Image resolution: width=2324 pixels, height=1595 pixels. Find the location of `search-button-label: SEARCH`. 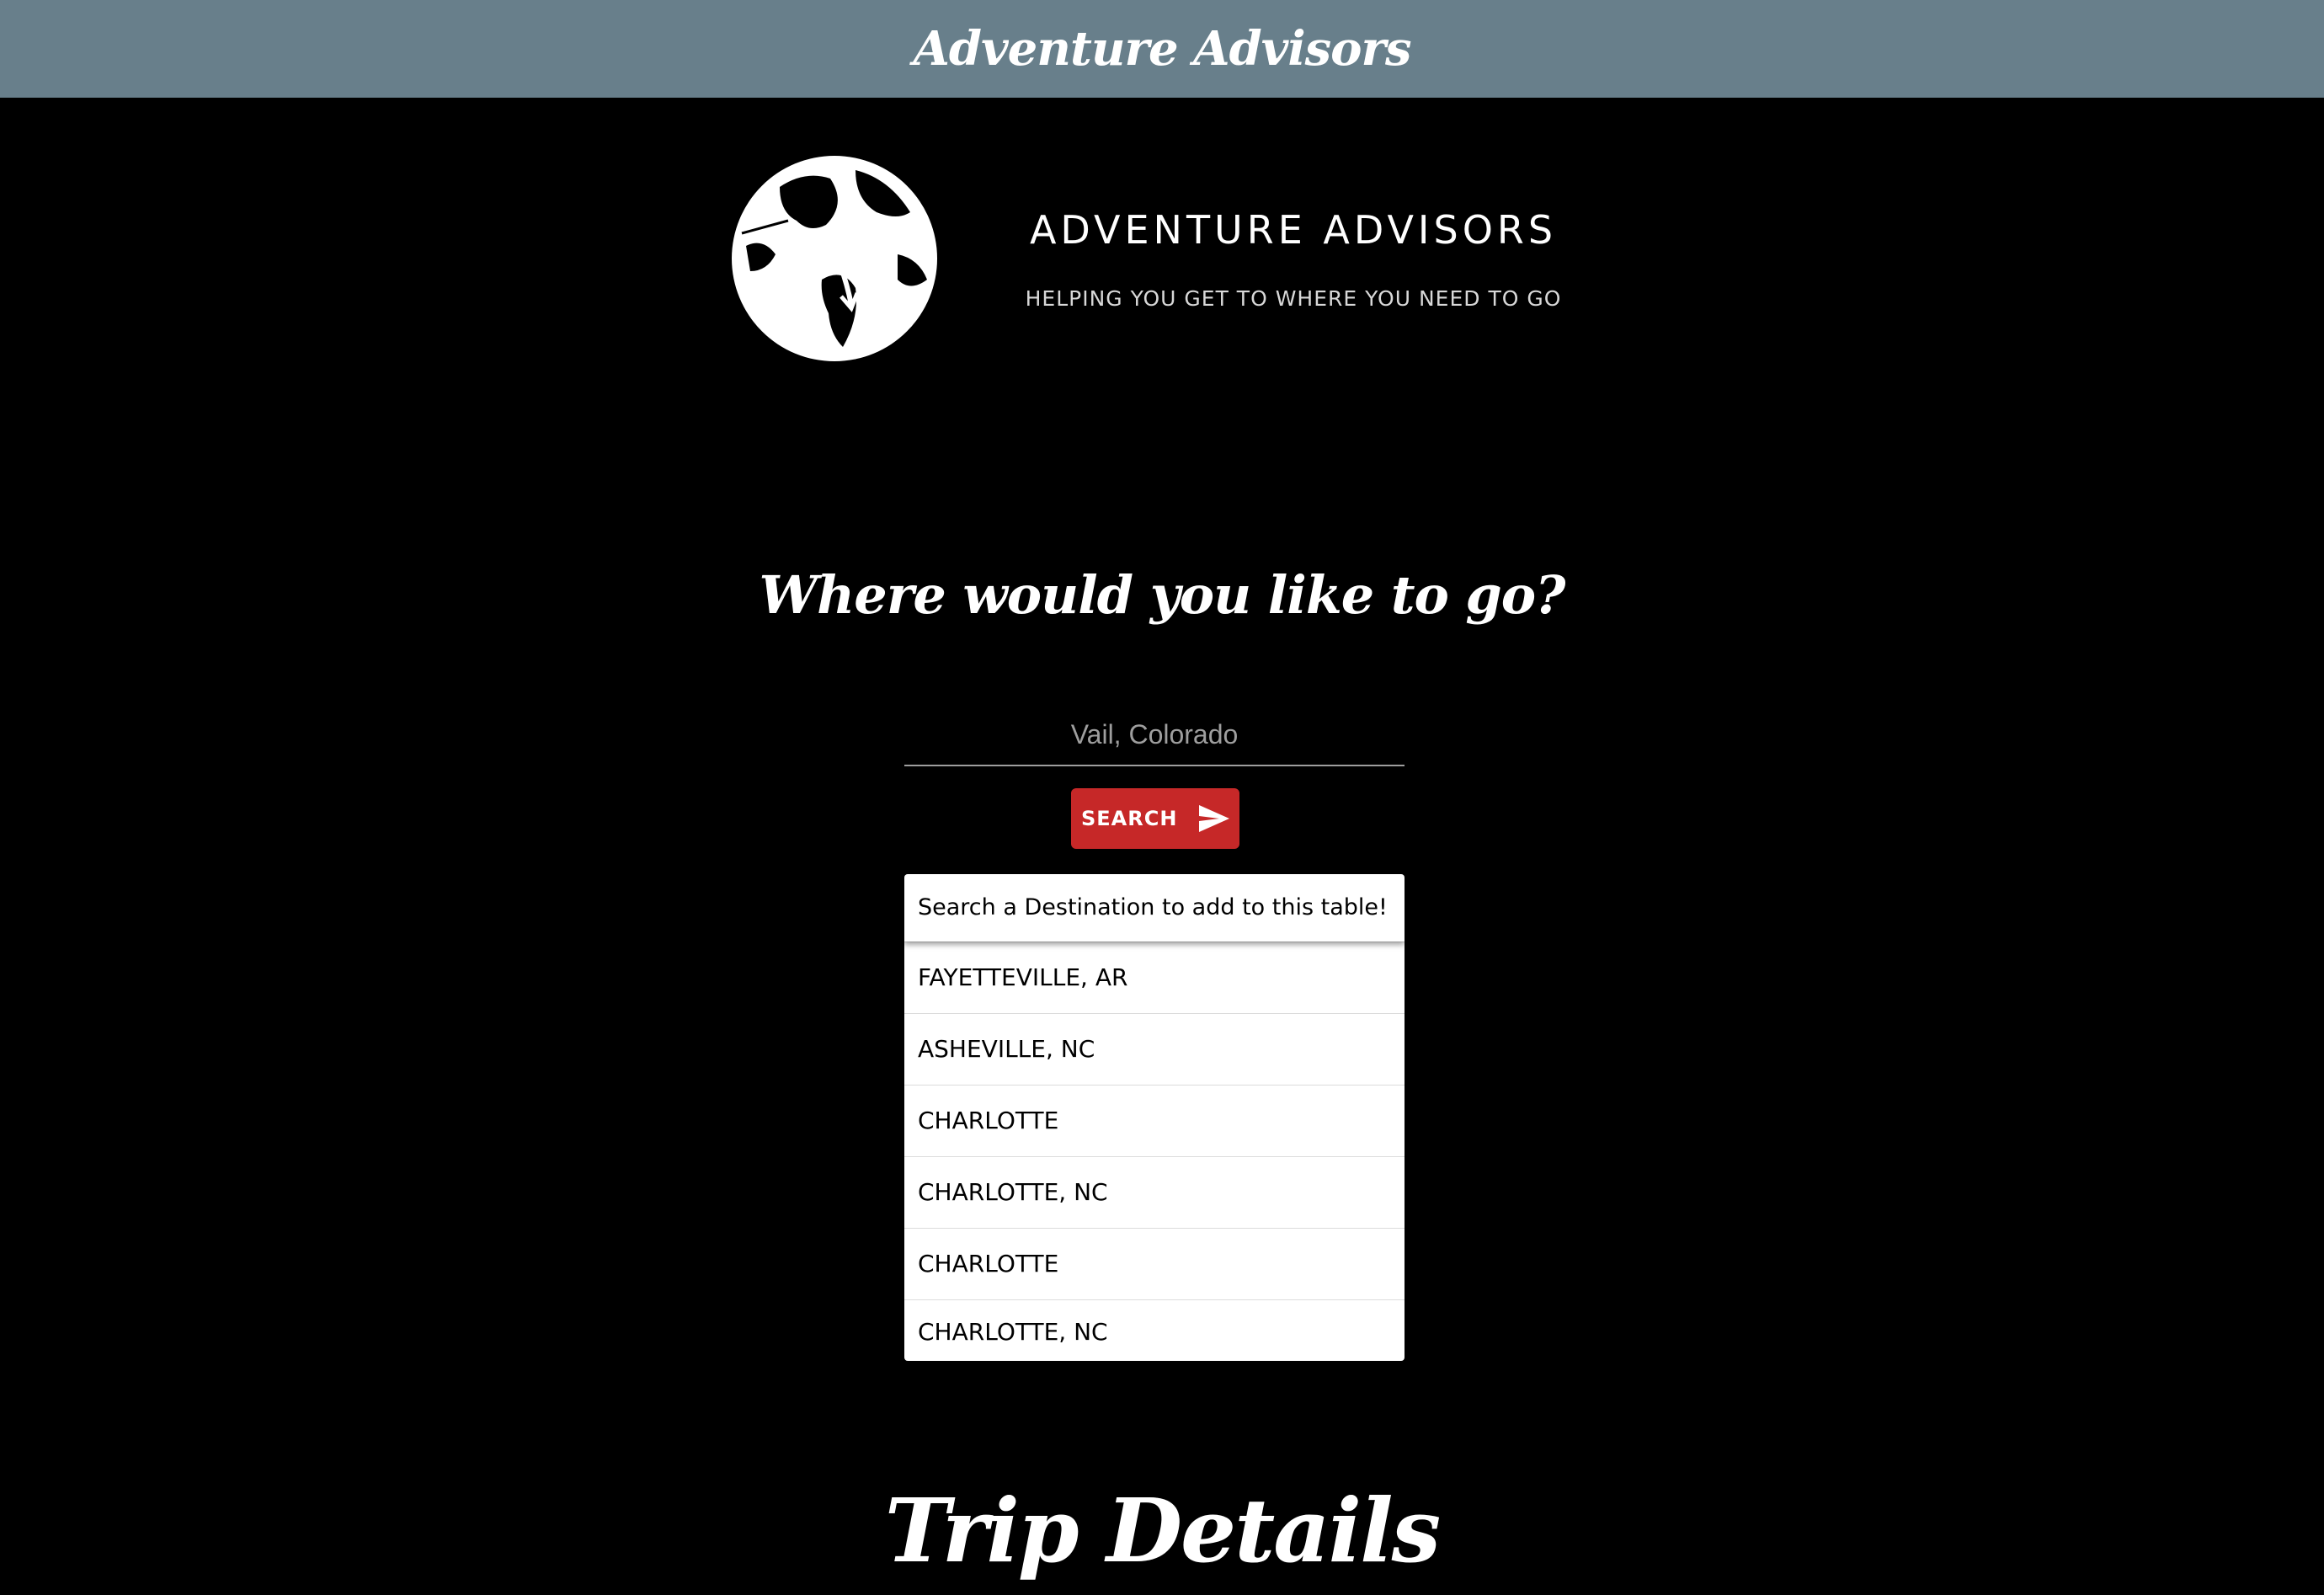

search-button-label: SEARCH is located at coordinates (1129, 818).